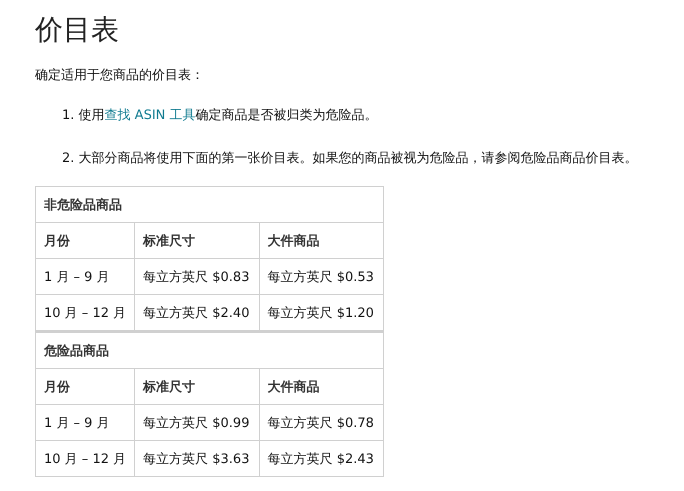 This screenshot has width=684, height=491. What do you see at coordinates (321, 458) in the screenshot?
I see `table-cell: 每立方英尺 $2.43` at bounding box center [321, 458].